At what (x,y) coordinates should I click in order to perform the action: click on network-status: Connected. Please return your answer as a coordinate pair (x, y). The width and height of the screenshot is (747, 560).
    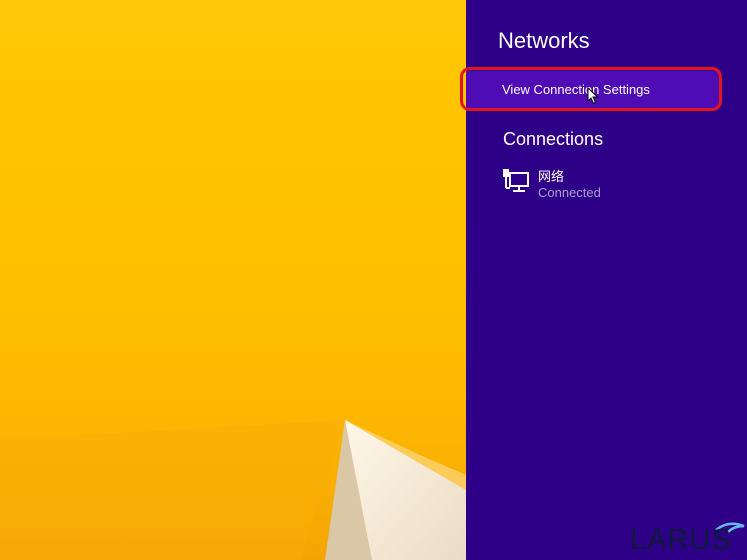
    Looking at the image, I should click on (569, 192).